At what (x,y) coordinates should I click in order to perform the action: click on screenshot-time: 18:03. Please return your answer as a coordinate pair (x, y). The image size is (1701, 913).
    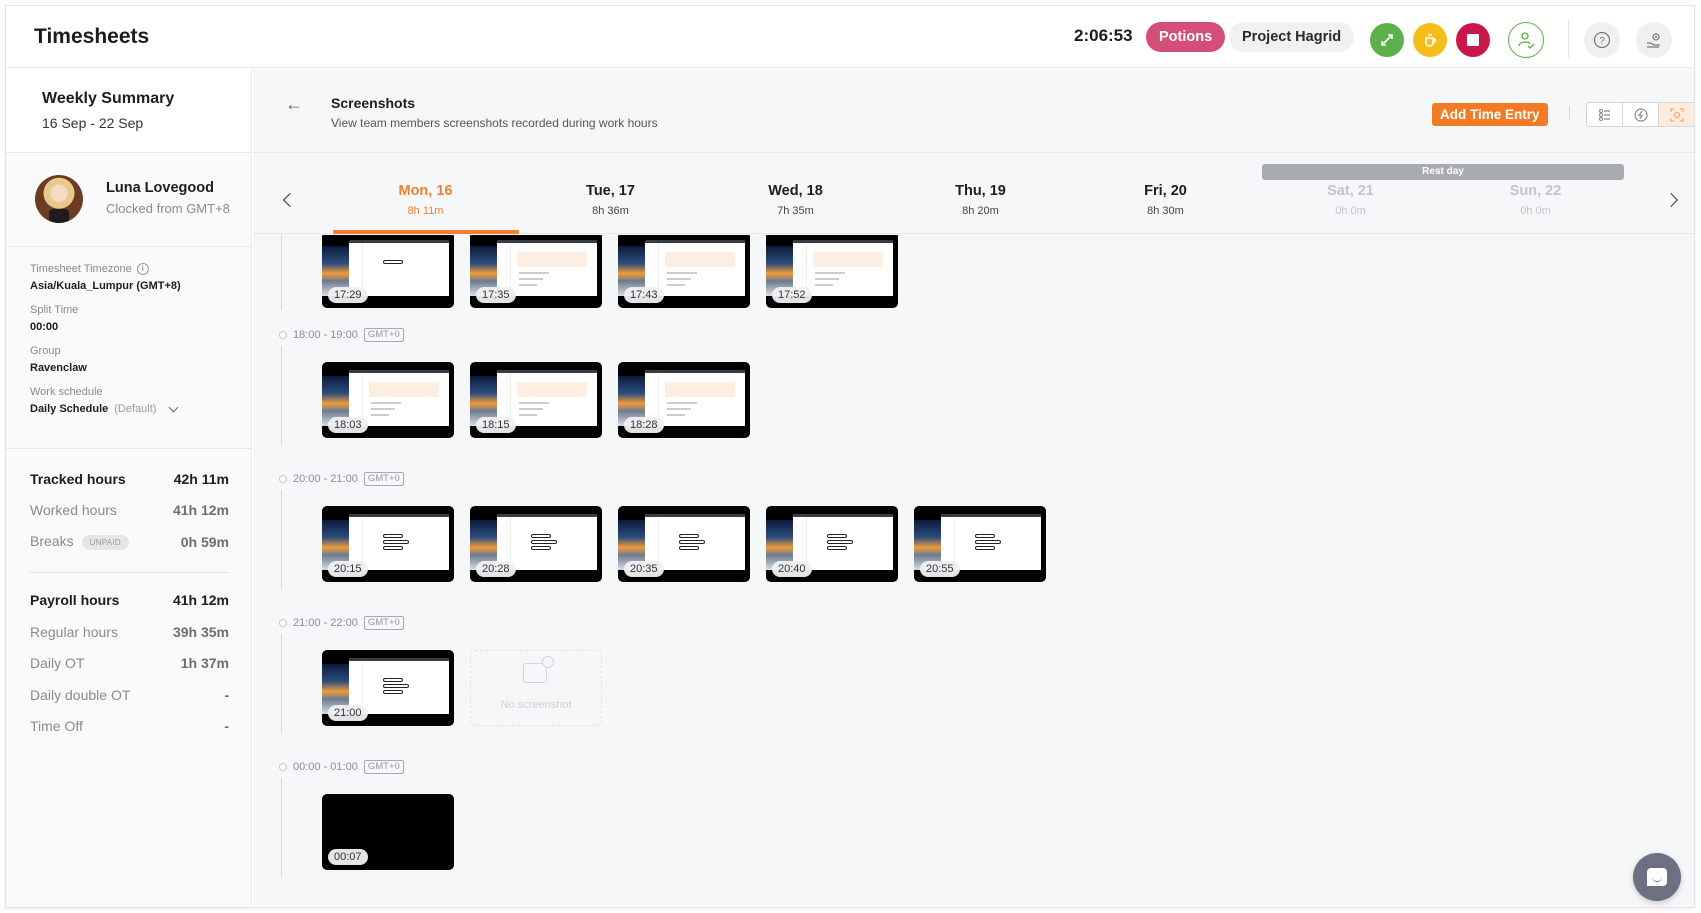
    Looking at the image, I should click on (348, 425).